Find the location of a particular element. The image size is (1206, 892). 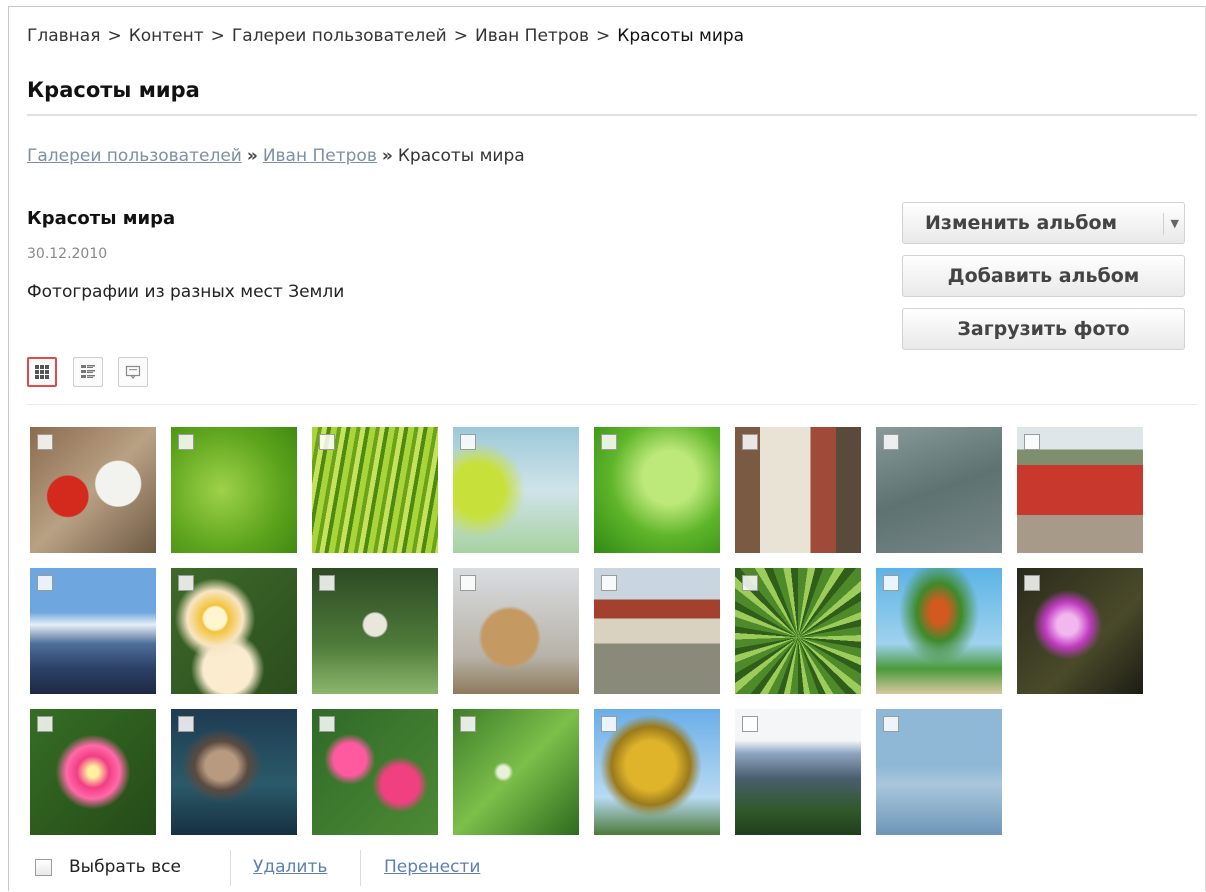

detail-view-icon is located at coordinates (133, 372).